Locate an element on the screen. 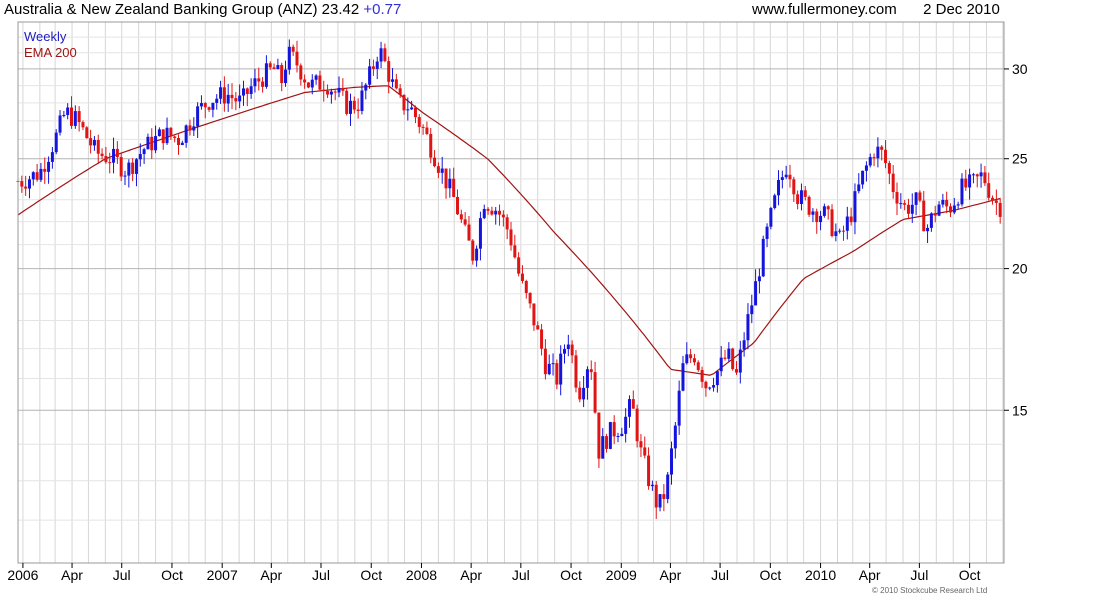  legend-weekly: Weekly is located at coordinates (45, 36).